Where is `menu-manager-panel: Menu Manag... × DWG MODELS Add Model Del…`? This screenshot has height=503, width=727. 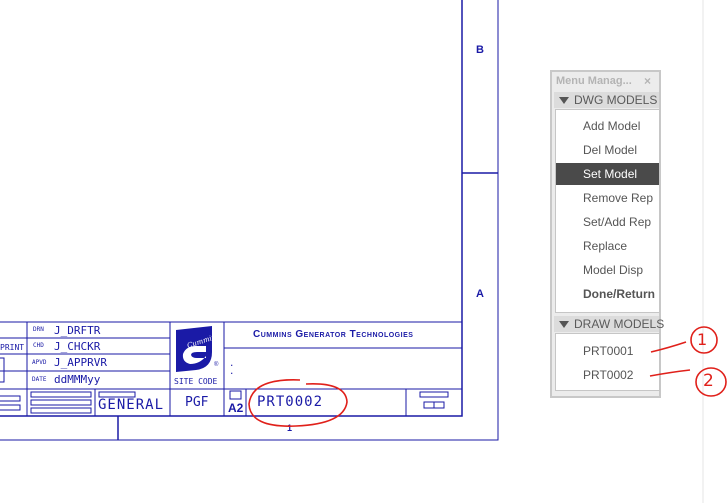 menu-manager-panel: Menu Manag... × DWG MODELS Add Model Del… is located at coordinates (607, 234).